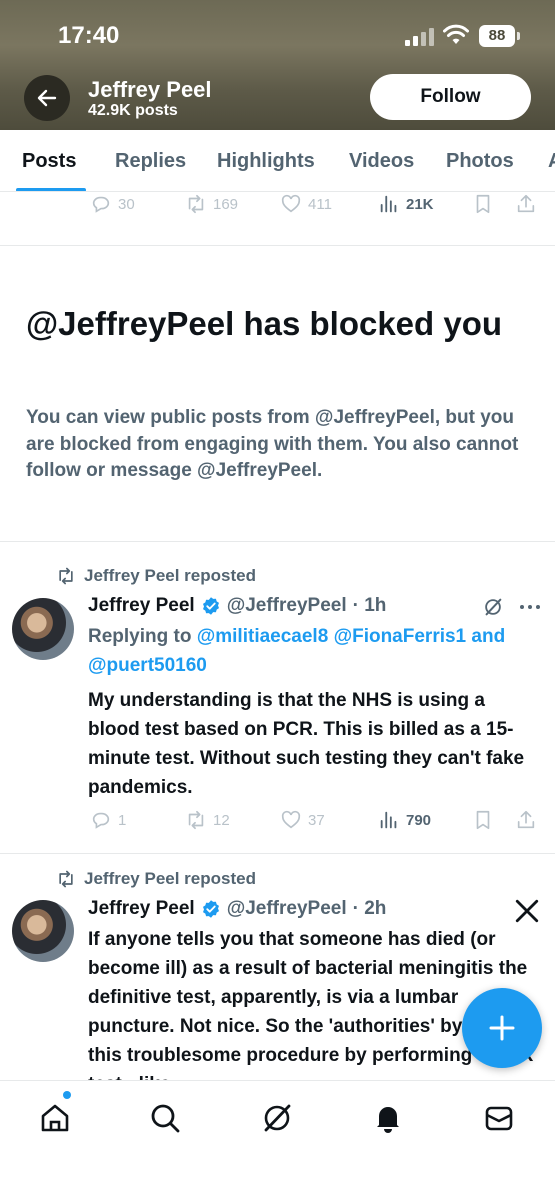 This screenshot has height=1200, width=555. What do you see at coordinates (112, 204) in the screenshot?
I see `reply-button: 30` at bounding box center [112, 204].